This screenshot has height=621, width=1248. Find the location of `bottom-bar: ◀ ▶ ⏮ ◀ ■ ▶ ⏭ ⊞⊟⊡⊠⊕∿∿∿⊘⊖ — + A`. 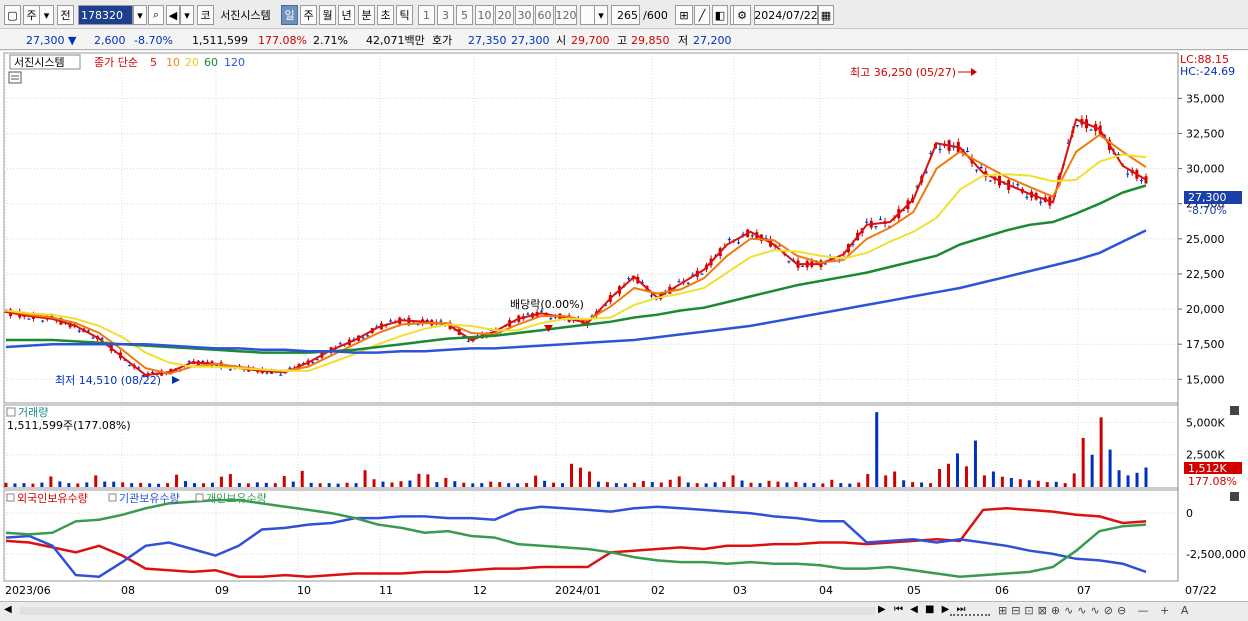

bottom-bar: ◀ ▶ ⏮ ◀ ■ ▶ ⏭ ⊞⊟⊡⊠⊕∿∿∿⊘⊖ — + A is located at coordinates (624, 611).